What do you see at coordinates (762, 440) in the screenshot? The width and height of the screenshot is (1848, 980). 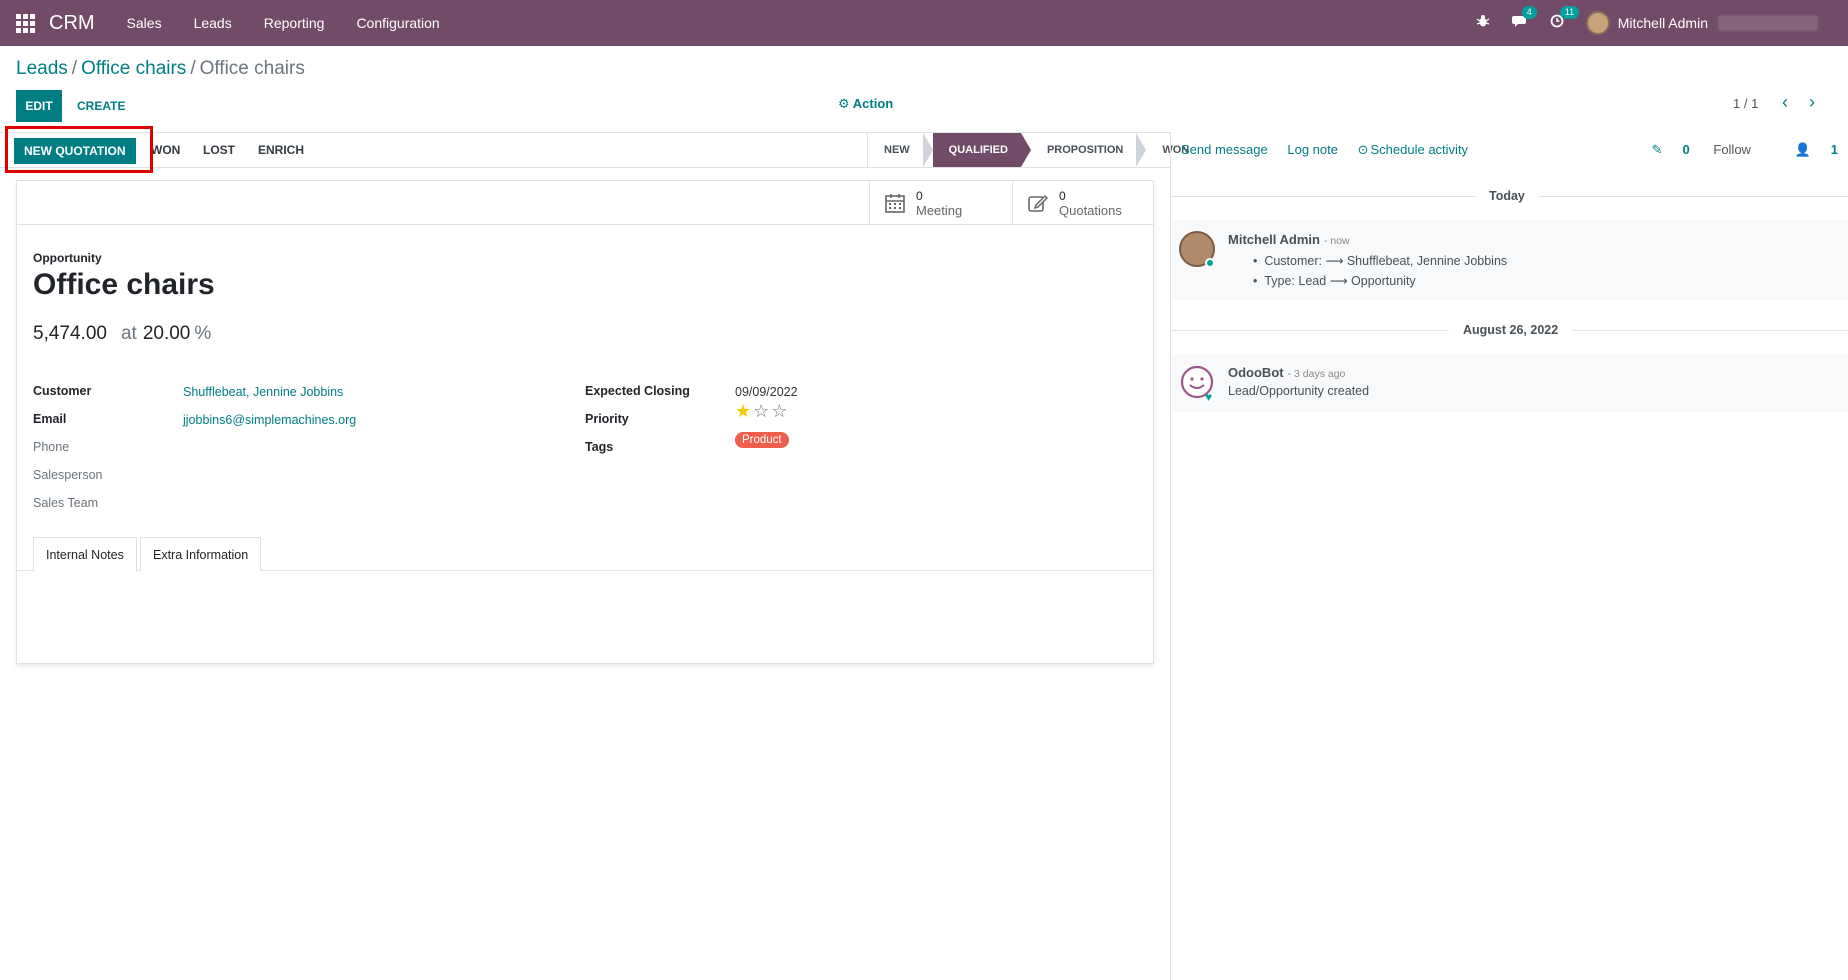 I see `tag-product: Product` at bounding box center [762, 440].